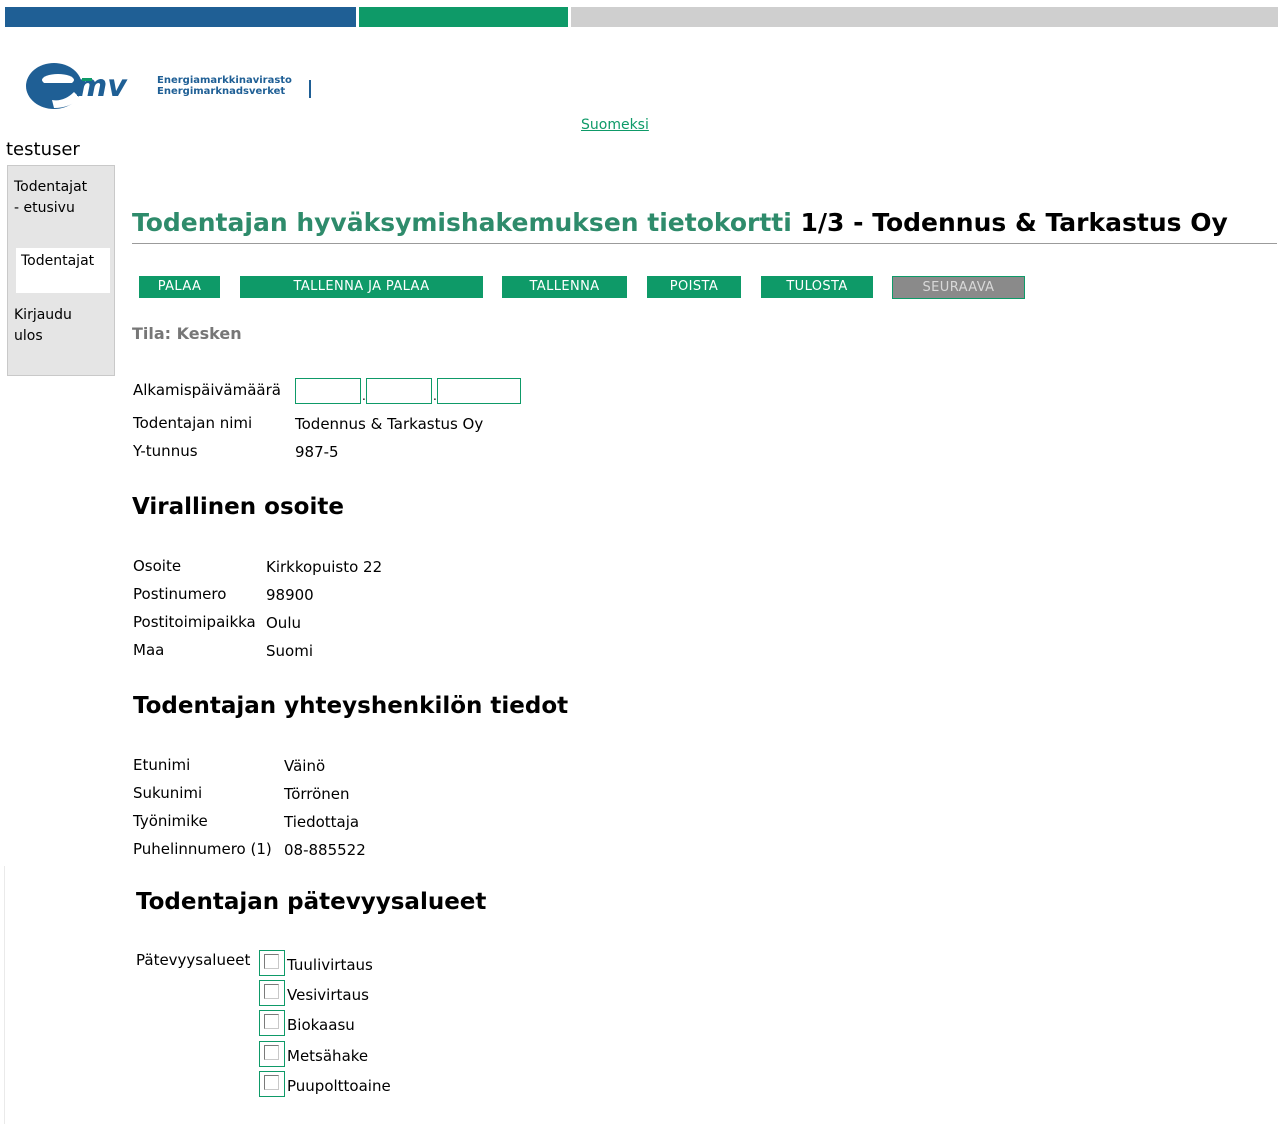 Image resolution: width=1280 pixels, height=1124 pixels. I want to click on city-label: Postitoimipaikka, so click(194, 622).